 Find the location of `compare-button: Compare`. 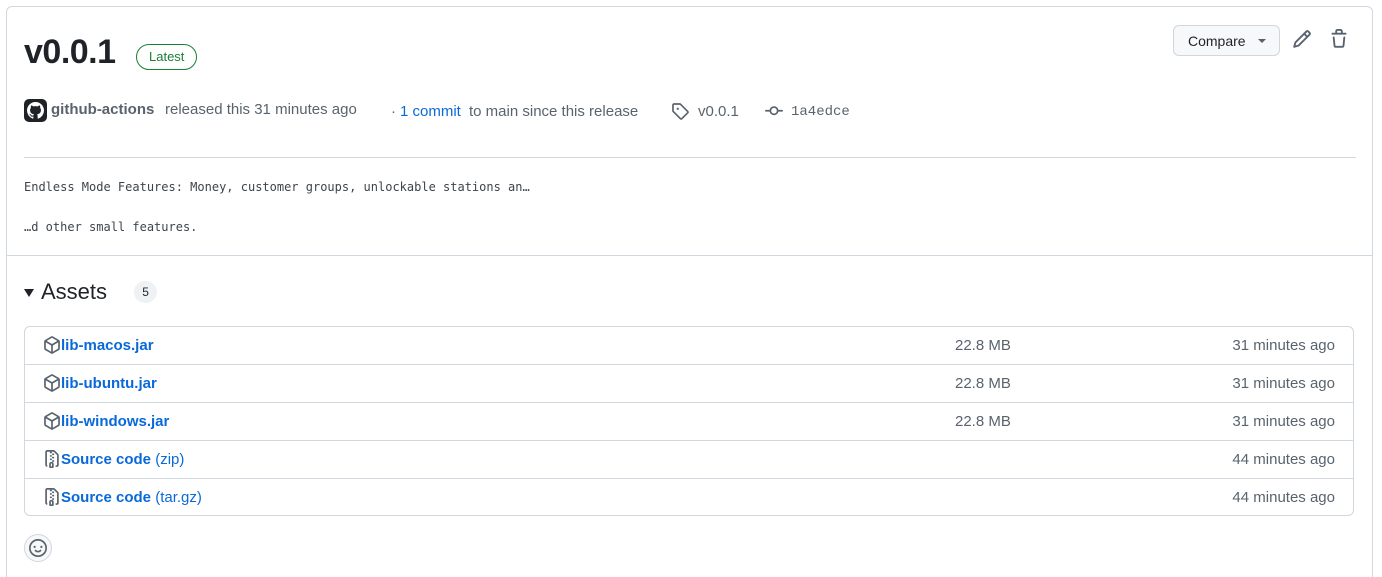

compare-button: Compare is located at coordinates (1226, 40).